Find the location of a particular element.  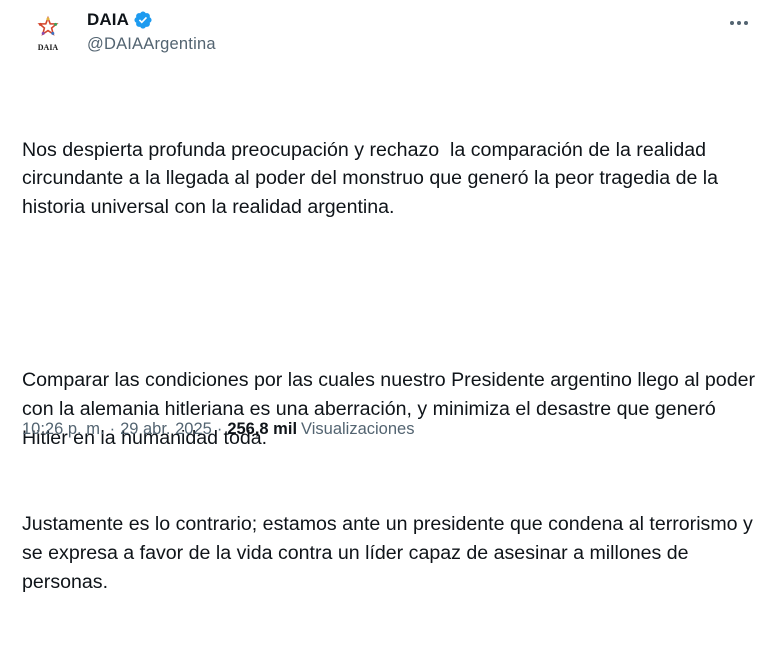

name-row: DAIA is located at coordinates (151, 20).